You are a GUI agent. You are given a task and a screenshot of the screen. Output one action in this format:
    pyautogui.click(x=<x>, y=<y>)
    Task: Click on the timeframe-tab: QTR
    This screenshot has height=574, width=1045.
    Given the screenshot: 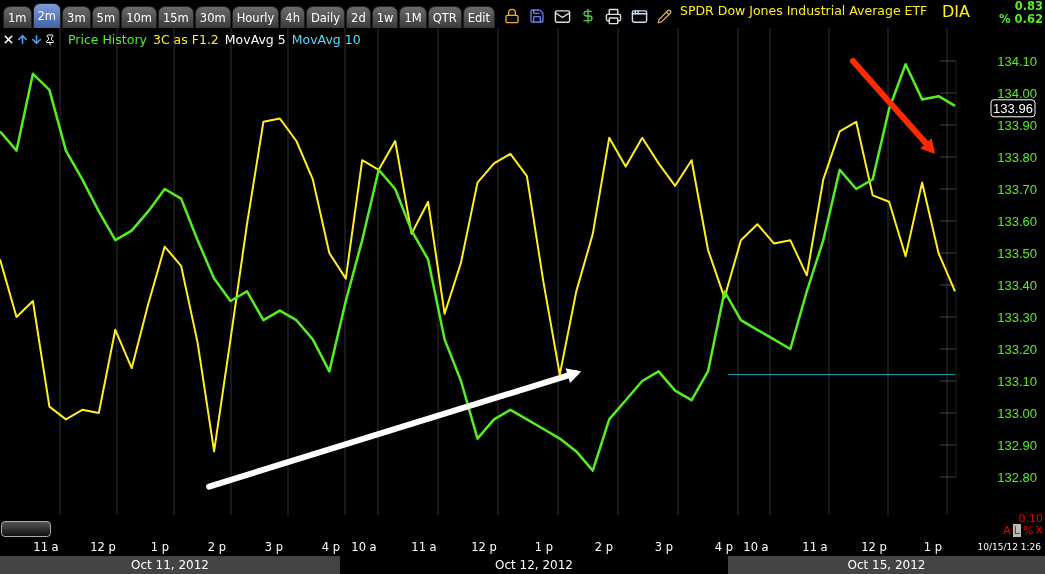 What is the action you would take?
    pyautogui.click(x=444, y=17)
    